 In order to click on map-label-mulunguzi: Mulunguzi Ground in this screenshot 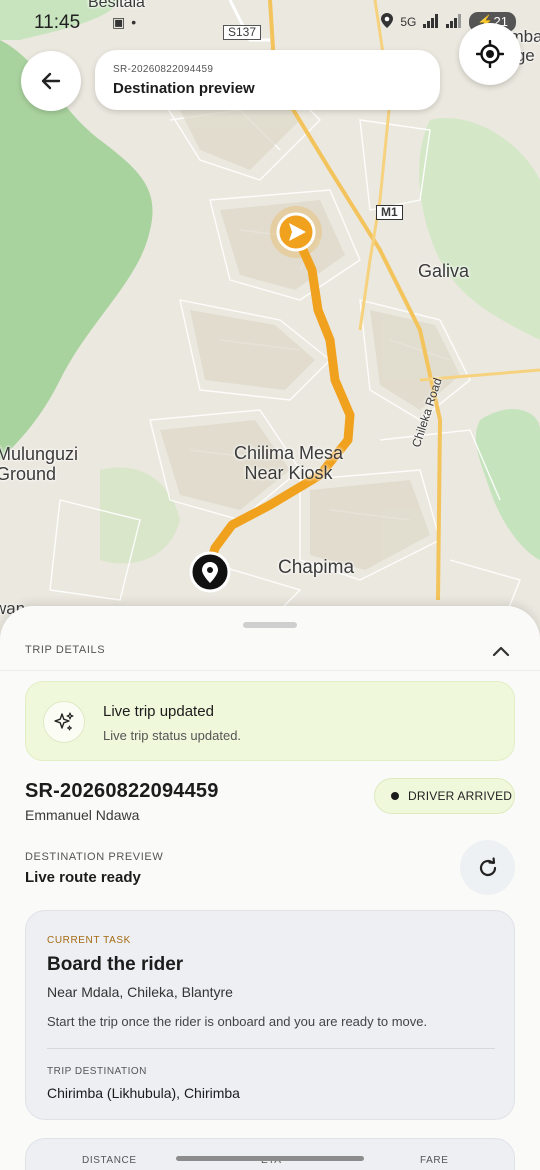, I will do `click(39, 464)`.